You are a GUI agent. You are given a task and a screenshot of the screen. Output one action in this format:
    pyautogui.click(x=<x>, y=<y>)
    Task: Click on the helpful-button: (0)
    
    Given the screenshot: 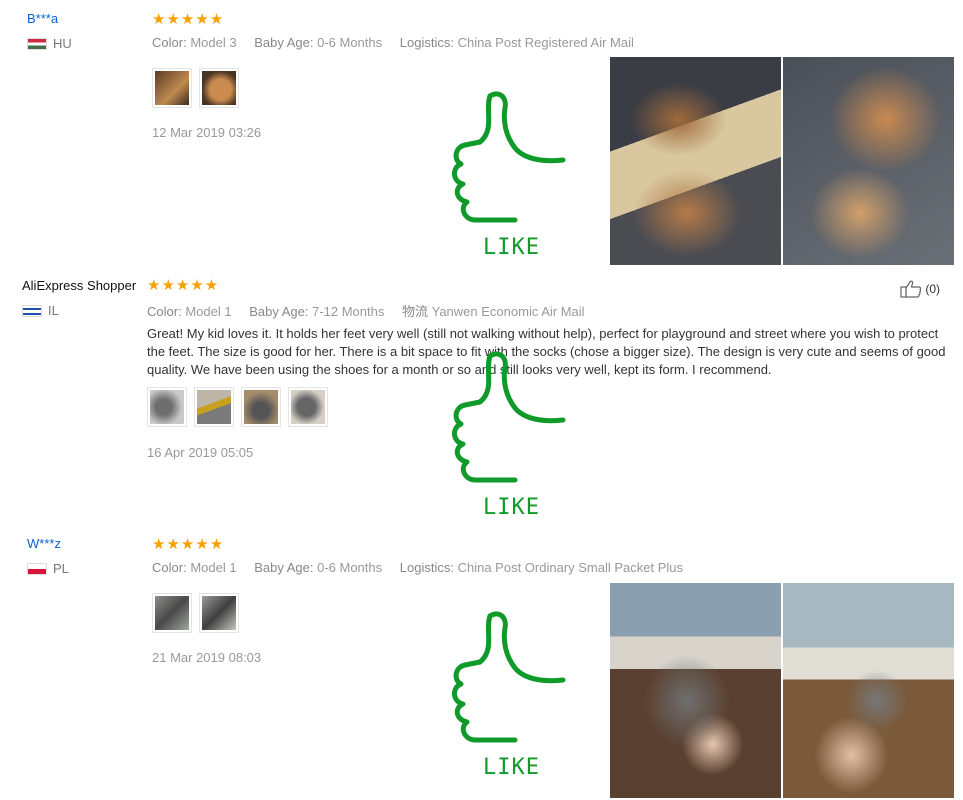 What is the action you would take?
    pyautogui.click(x=920, y=289)
    